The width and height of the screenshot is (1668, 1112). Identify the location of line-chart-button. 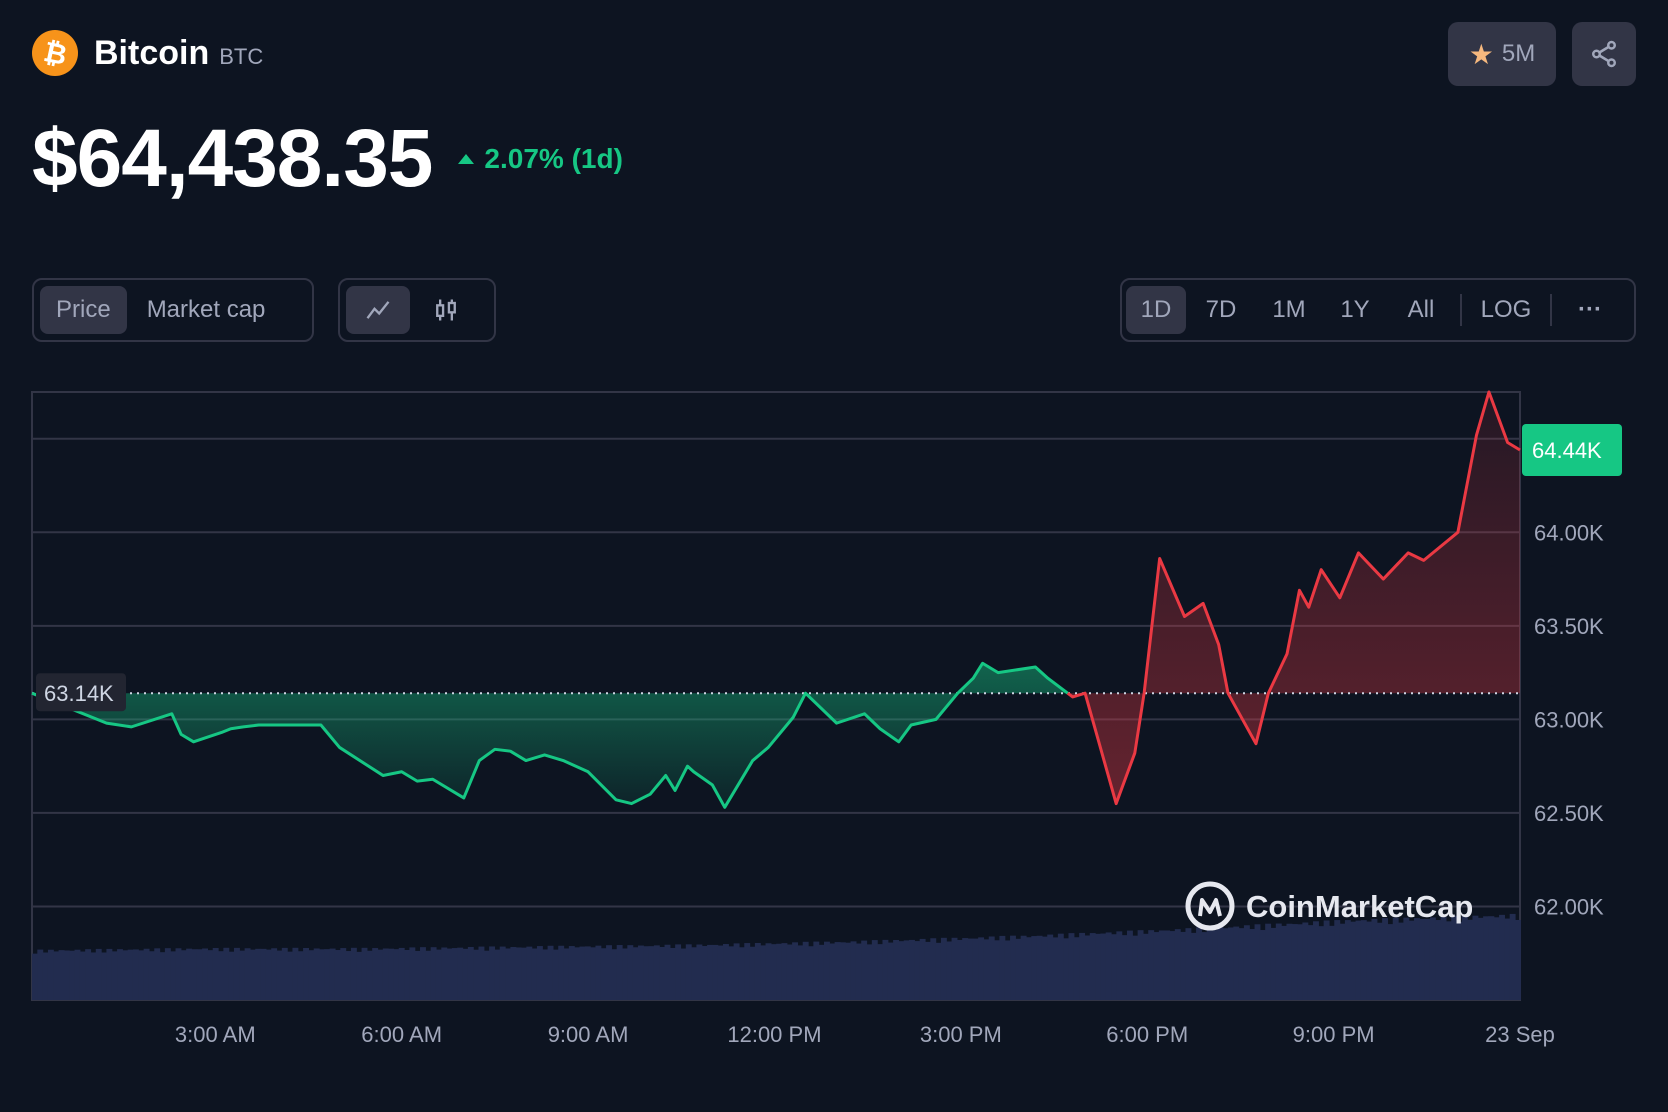
(378, 310).